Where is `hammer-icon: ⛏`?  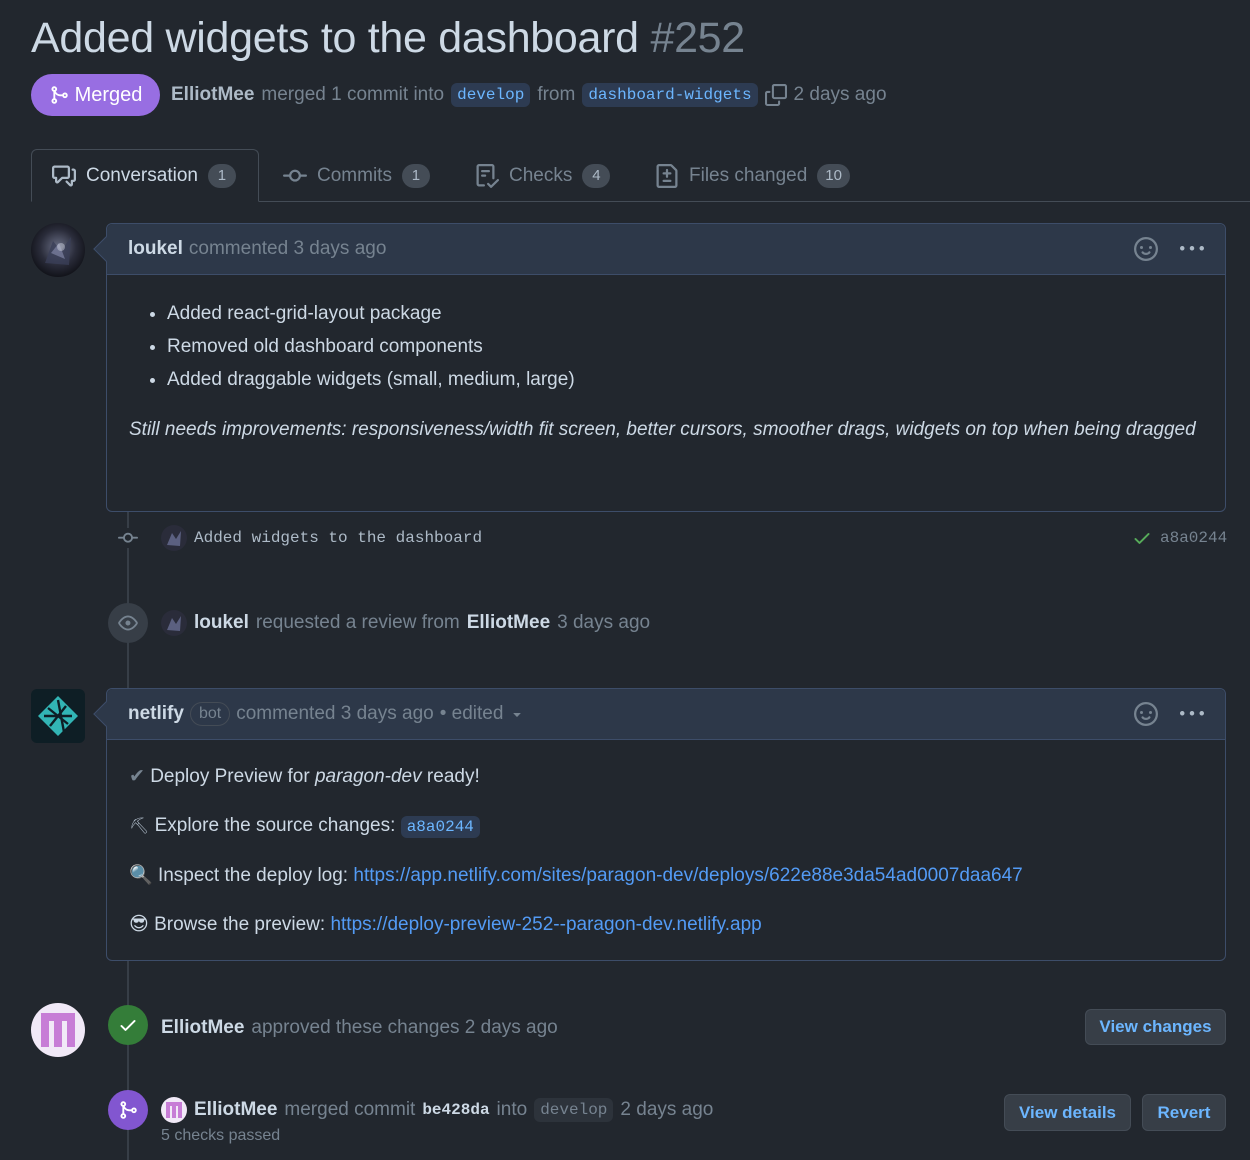 hammer-icon: ⛏ is located at coordinates (139, 826).